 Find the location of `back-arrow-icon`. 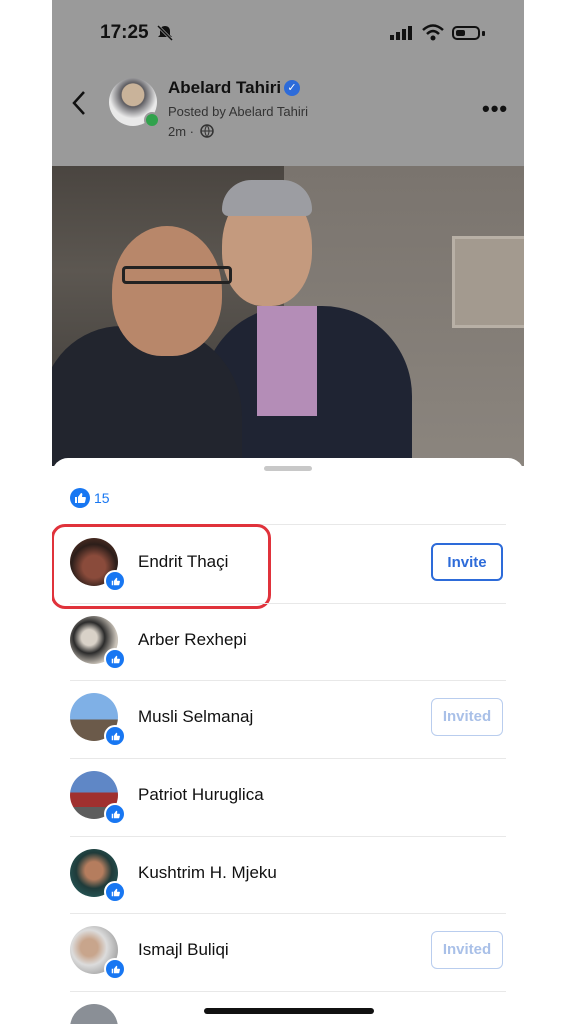

back-arrow-icon is located at coordinates (79, 103).